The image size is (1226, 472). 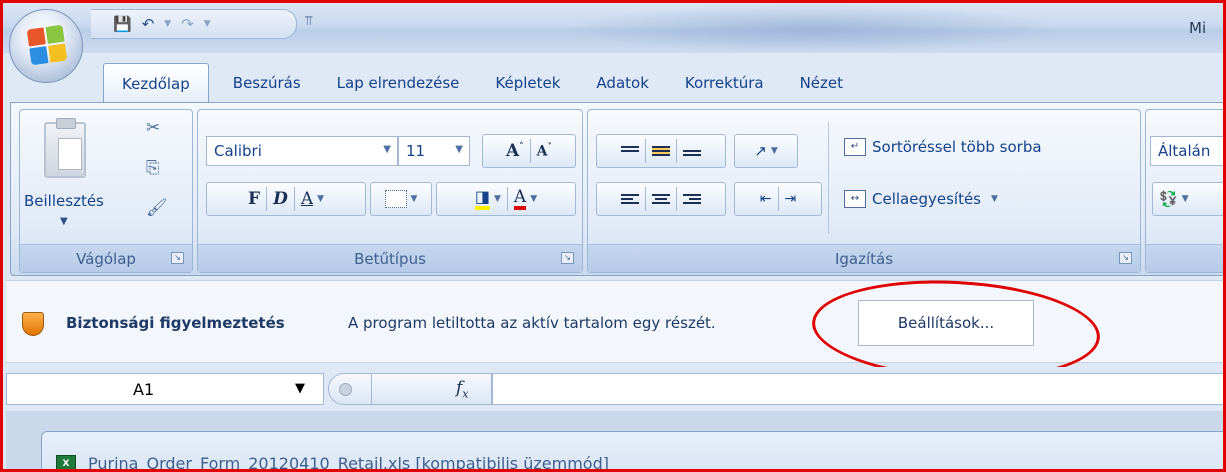 I want to click on font-name-value: Calibri, so click(x=238, y=151).